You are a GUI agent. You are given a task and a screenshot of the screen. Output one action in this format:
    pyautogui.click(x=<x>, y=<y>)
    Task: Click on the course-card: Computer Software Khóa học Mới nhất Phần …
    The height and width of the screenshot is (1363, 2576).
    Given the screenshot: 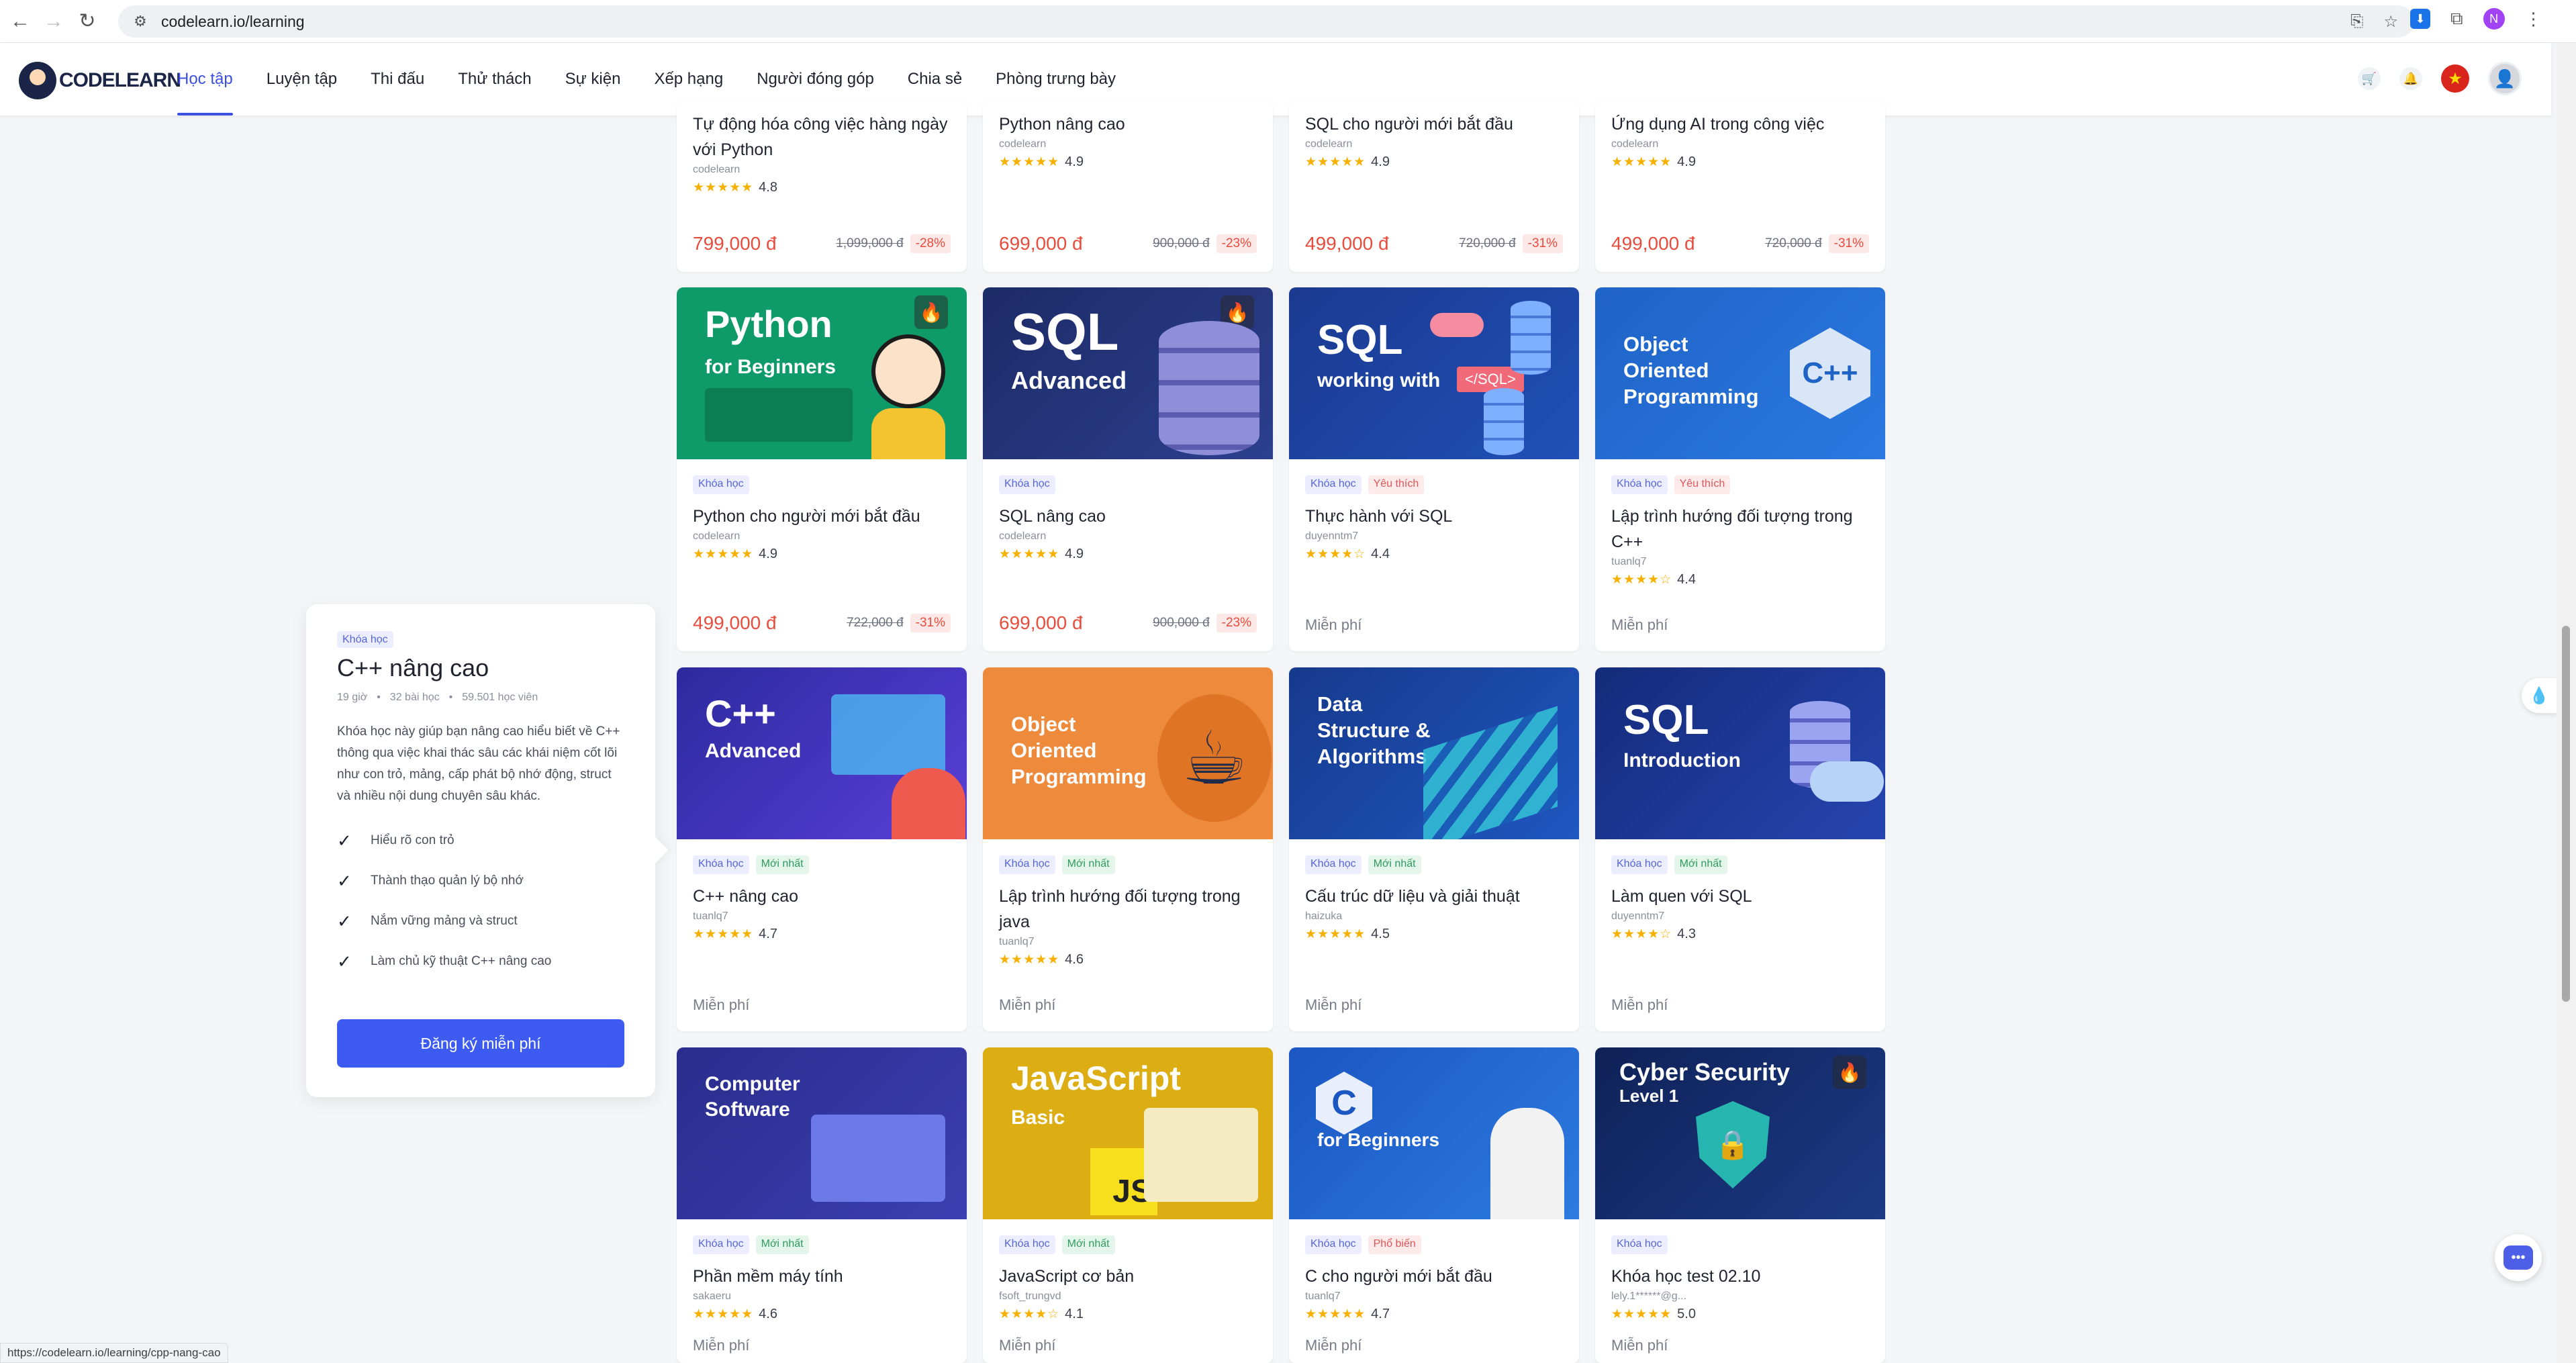 What is the action you would take?
    pyautogui.click(x=822, y=1205)
    